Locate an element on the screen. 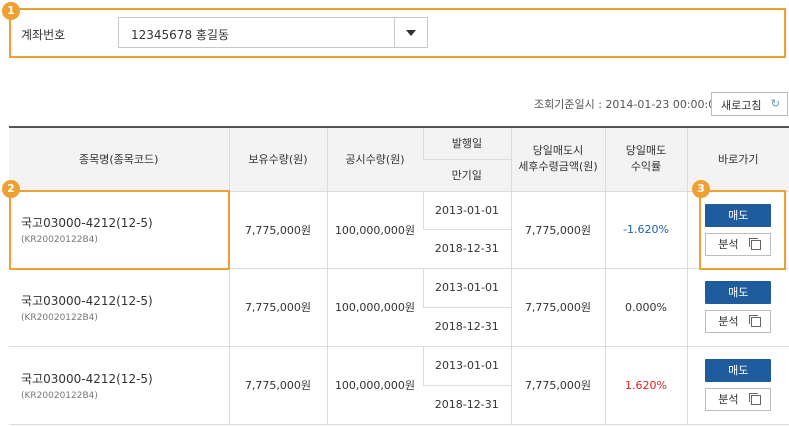  refresh-icon: ↻ is located at coordinates (775, 103).